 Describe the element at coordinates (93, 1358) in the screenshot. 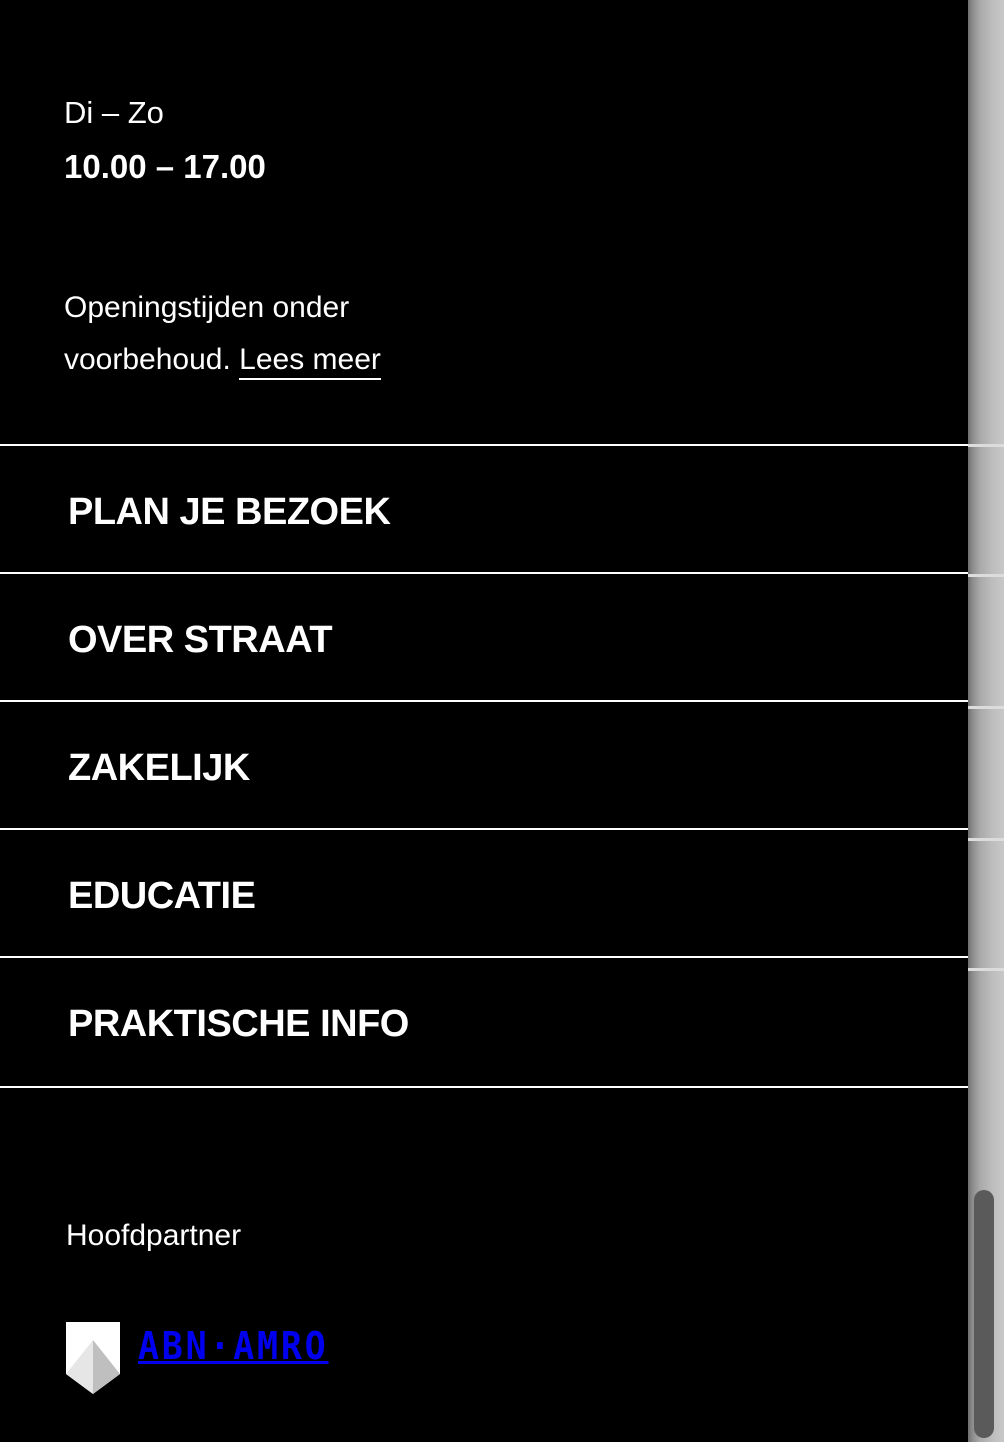

I see `abn-amro-shield-icon` at that location.